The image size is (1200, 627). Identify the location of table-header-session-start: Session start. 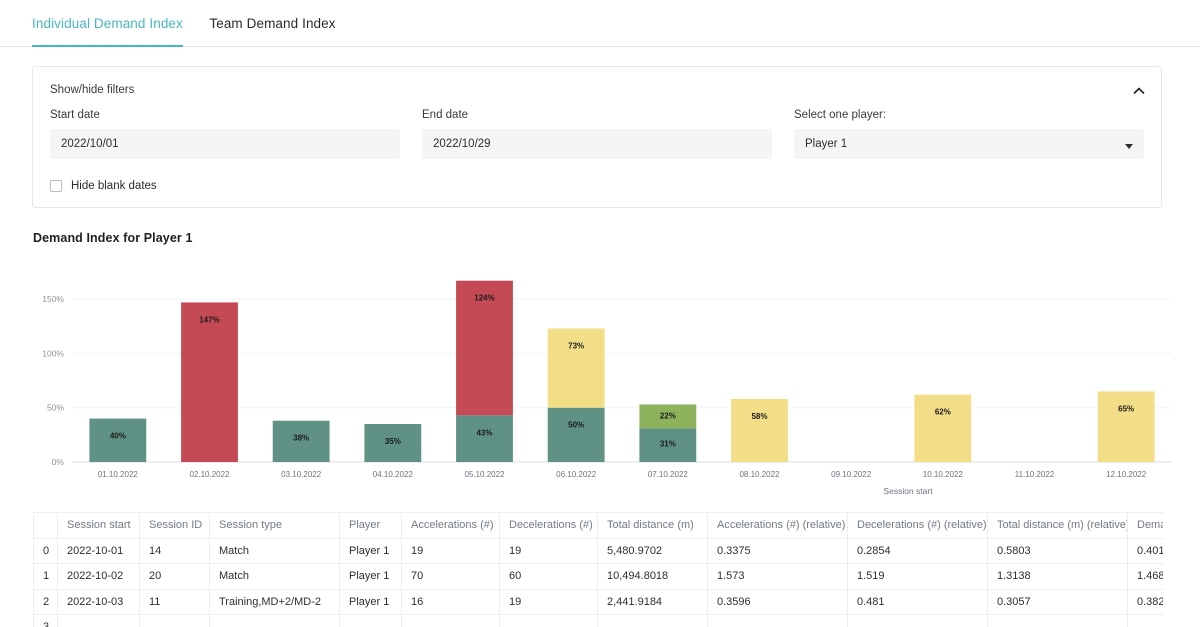
(98, 525).